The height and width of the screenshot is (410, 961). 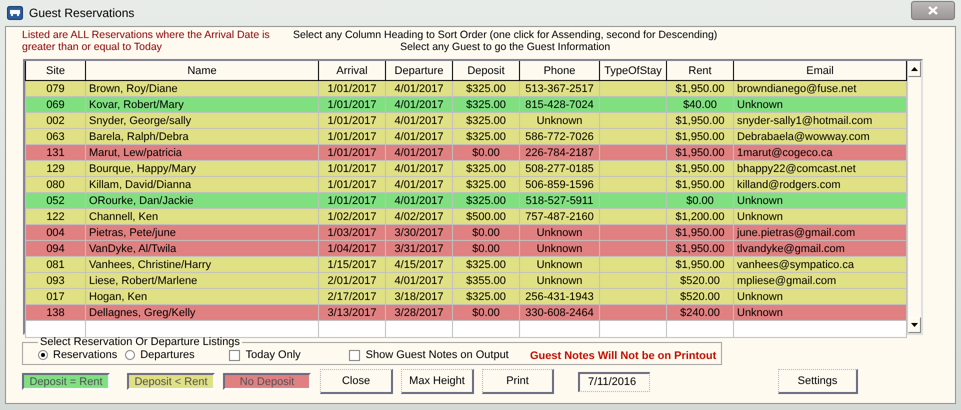 What do you see at coordinates (428, 355) in the screenshot?
I see `checkbox-option: Show Guest Notes on Output` at bounding box center [428, 355].